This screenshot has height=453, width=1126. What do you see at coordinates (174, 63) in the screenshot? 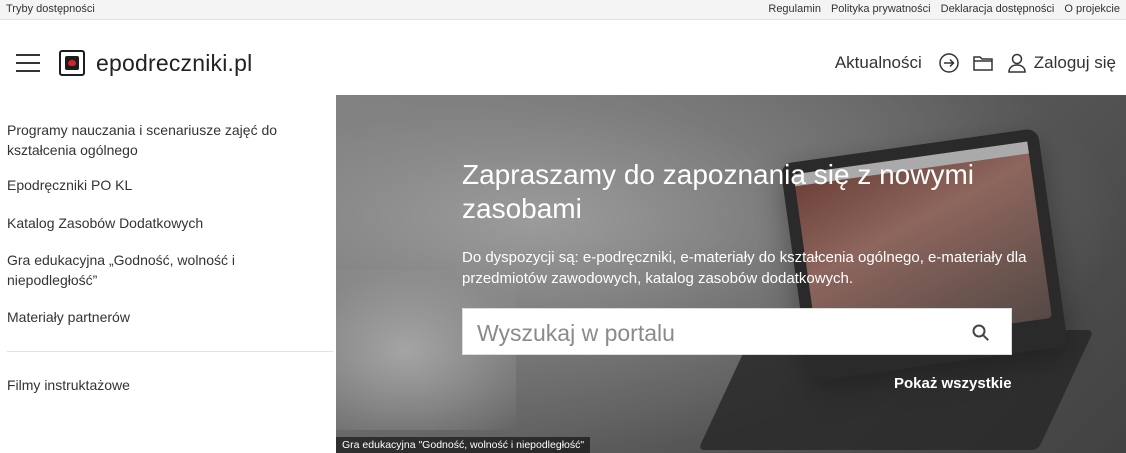
I see `site-logo-text: epodreczniki.pl` at bounding box center [174, 63].